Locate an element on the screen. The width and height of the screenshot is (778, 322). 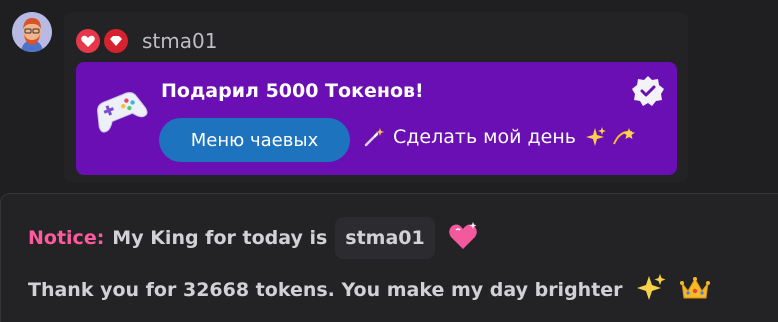
tip-title: Подарил 5000 Токенов! is located at coordinates (292, 91).